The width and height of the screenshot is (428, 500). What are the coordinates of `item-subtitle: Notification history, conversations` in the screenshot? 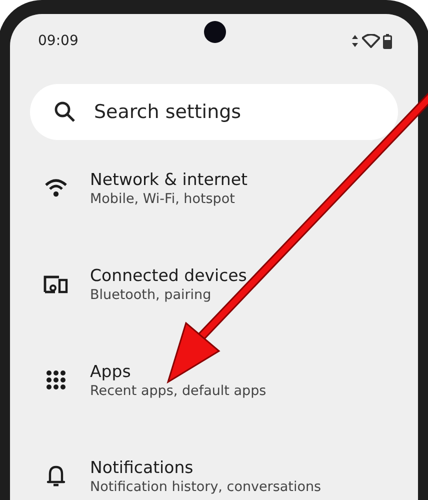 It's located at (206, 486).